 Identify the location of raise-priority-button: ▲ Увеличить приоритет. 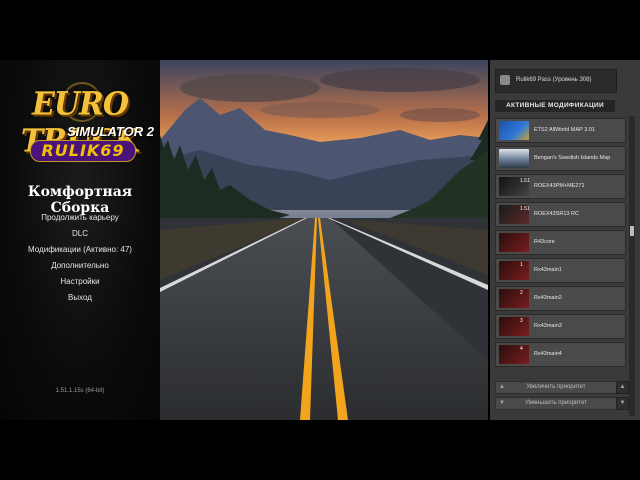
(556, 387).